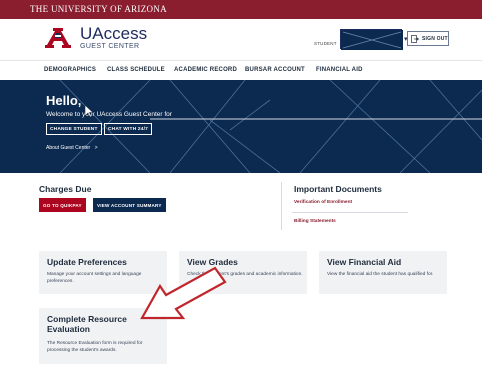  What do you see at coordinates (87, 324) in the screenshot?
I see `card-title: Complete Resource Evaluation` at bounding box center [87, 324].